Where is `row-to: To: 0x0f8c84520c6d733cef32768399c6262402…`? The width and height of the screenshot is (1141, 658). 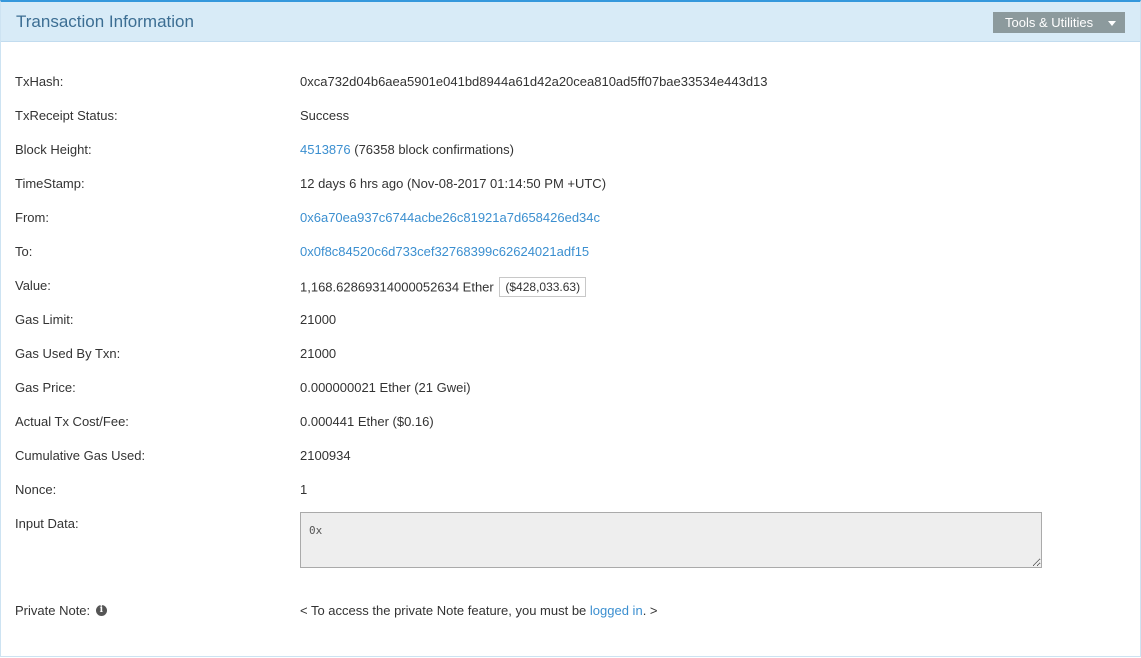
row-to: To: 0x0f8c84520c6d733cef32768399c6262402… is located at coordinates (565, 254).